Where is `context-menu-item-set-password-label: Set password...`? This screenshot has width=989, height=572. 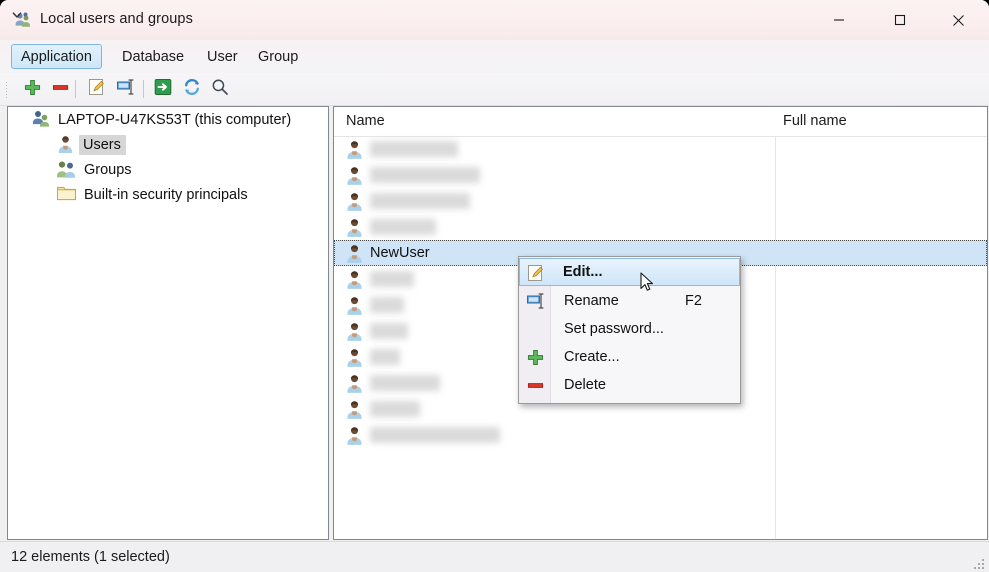 context-menu-item-set-password-label: Set password... is located at coordinates (614, 329).